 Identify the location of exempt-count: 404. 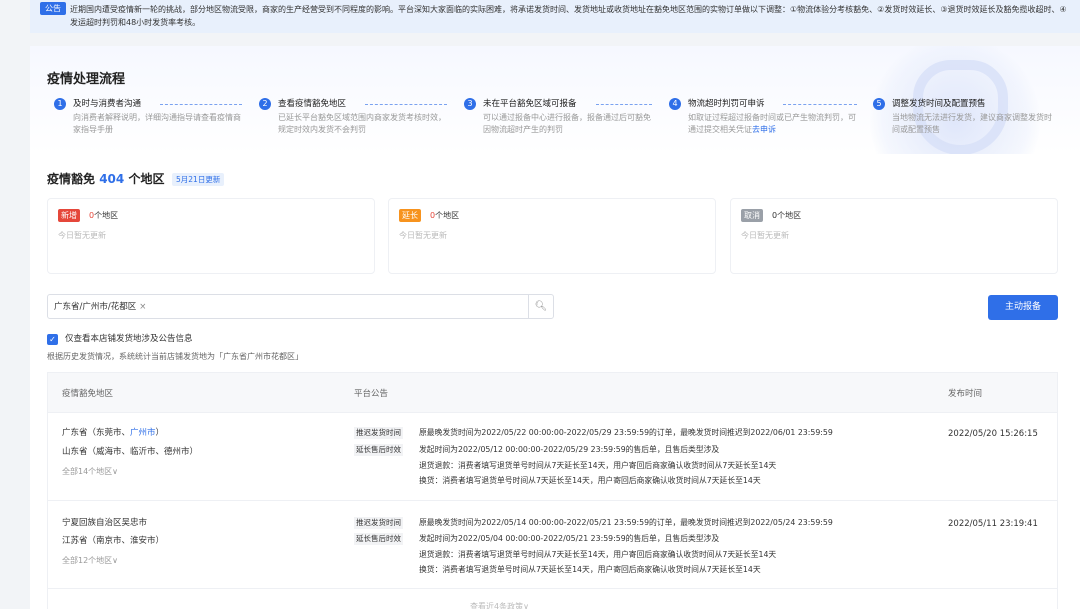
(112, 179).